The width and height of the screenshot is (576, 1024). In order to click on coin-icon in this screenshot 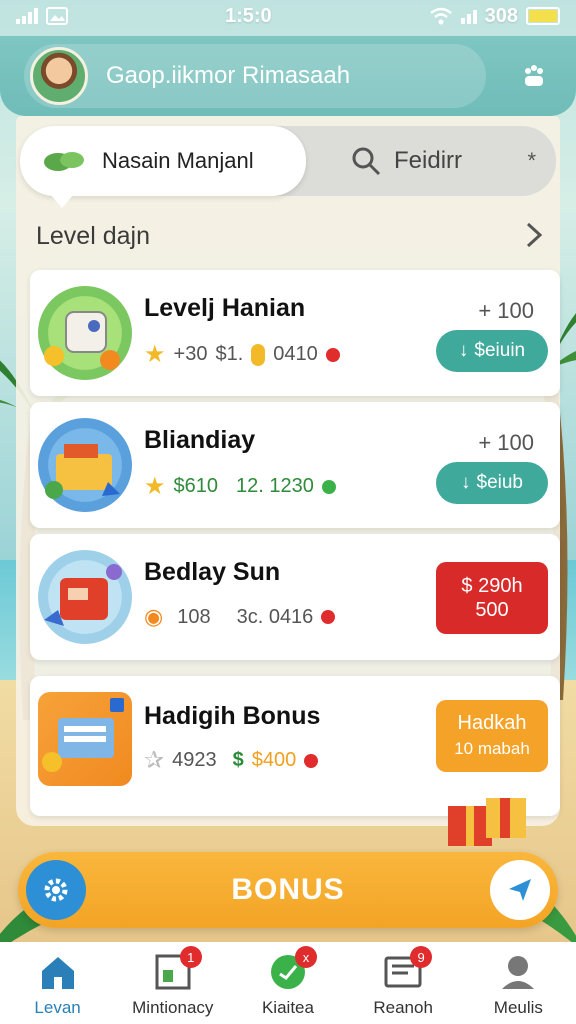, I will do `click(258, 354)`.